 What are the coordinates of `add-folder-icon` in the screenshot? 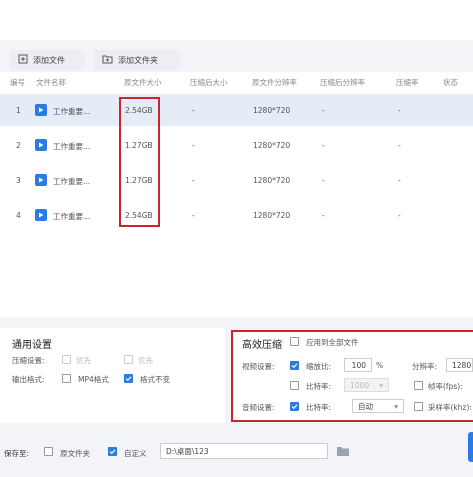 It's located at (107, 60).